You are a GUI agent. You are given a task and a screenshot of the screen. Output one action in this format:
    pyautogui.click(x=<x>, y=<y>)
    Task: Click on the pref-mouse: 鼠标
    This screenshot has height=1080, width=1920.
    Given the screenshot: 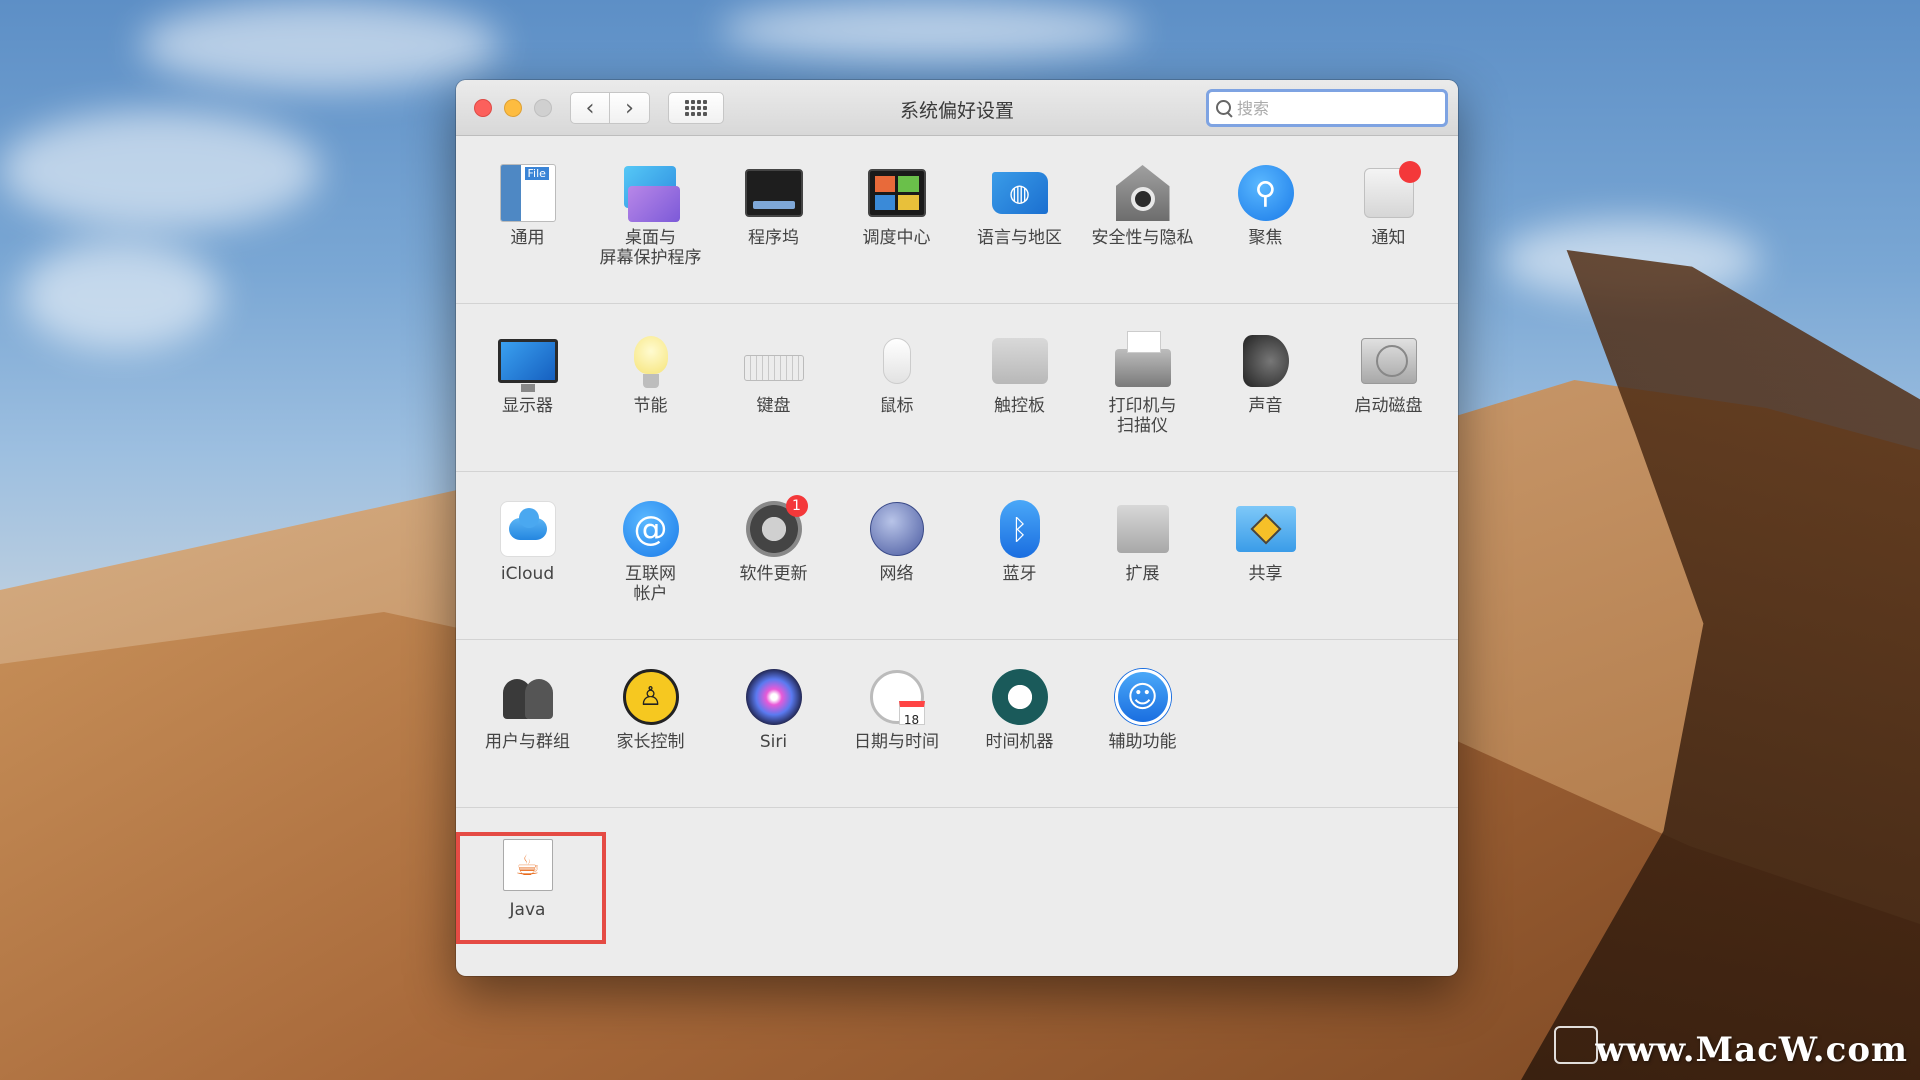 What is the action you would take?
    pyautogui.click(x=896, y=400)
    